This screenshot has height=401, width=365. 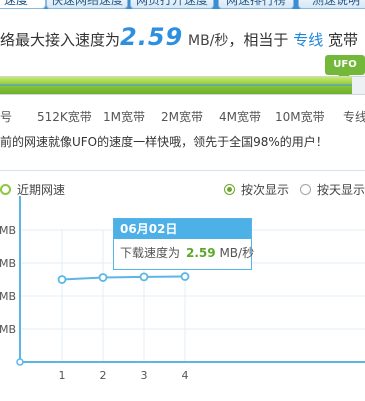 What do you see at coordinates (8, 263) in the screenshot?
I see `y-tick-label: 3MB` at bounding box center [8, 263].